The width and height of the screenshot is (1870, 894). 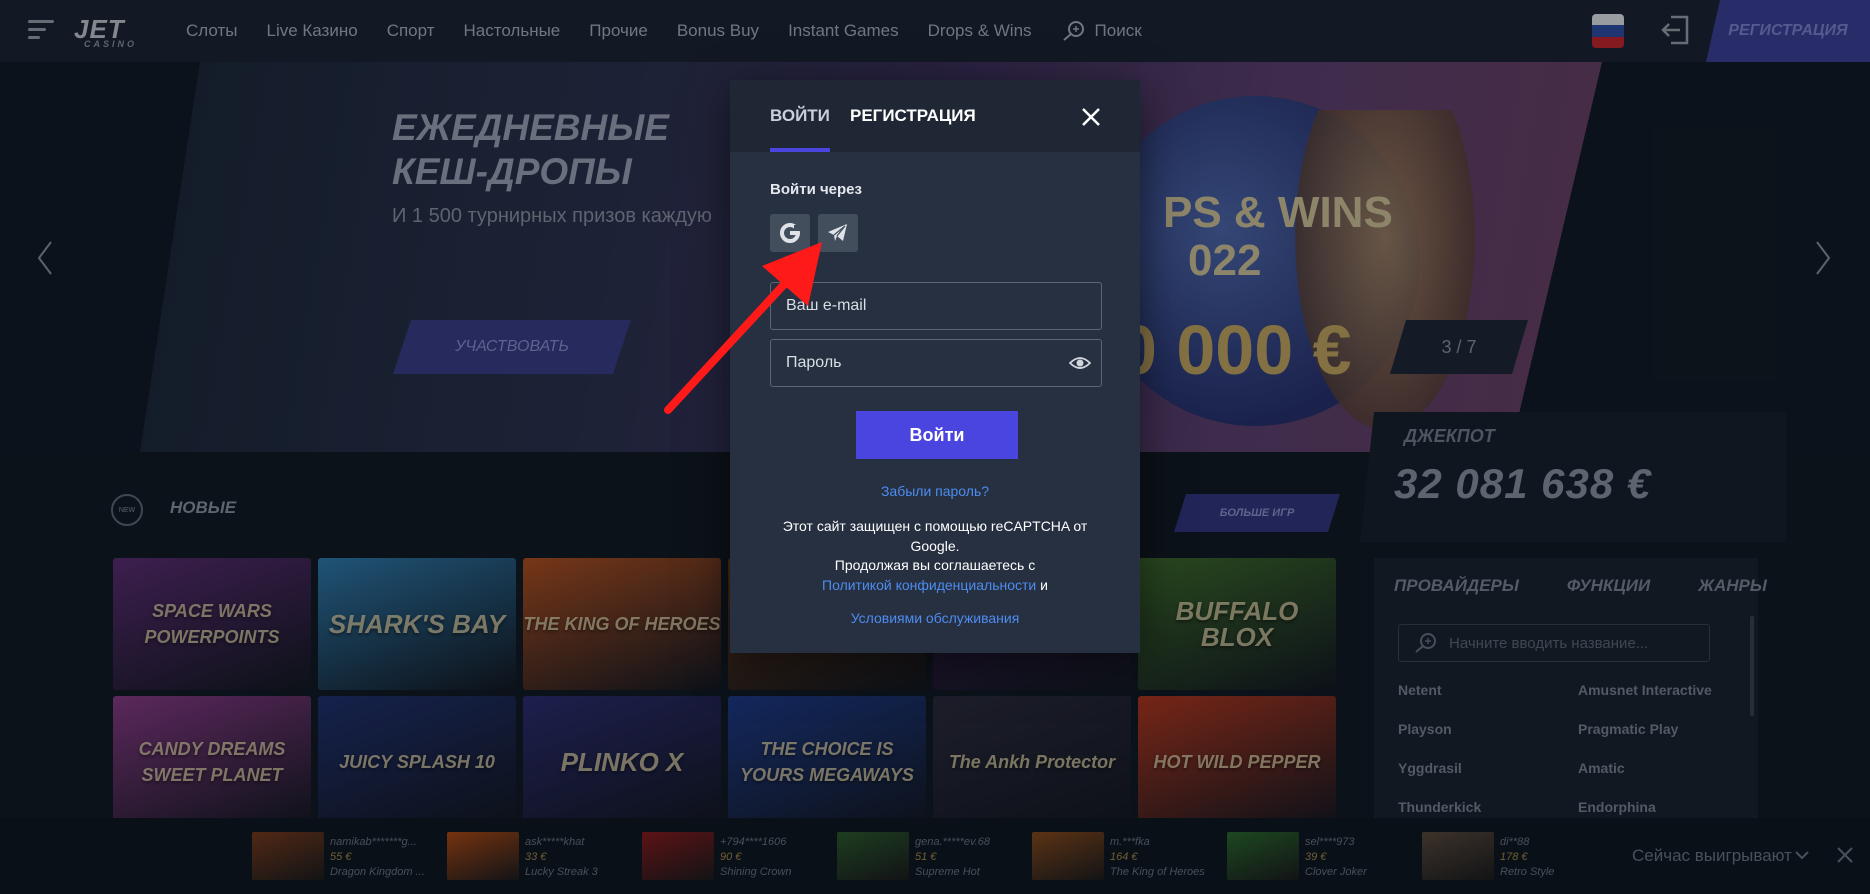 What do you see at coordinates (1091, 117) in the screenshot?
I see `close-icon` at bounding box center [1091, 117].